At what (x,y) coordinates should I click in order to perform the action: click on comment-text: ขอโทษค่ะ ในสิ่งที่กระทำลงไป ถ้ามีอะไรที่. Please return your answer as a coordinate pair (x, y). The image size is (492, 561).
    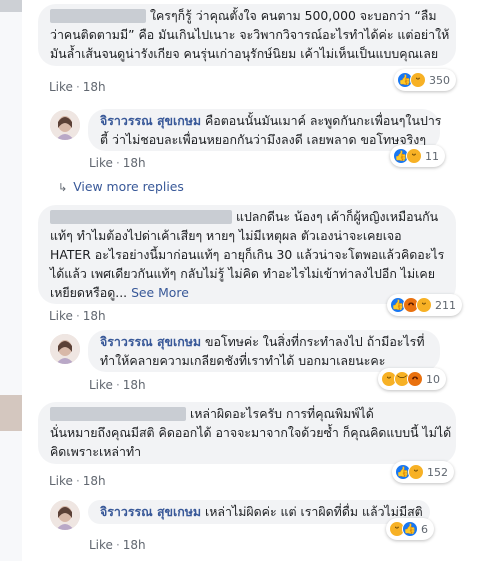
    Looking at the image, I should click on (315, 341).